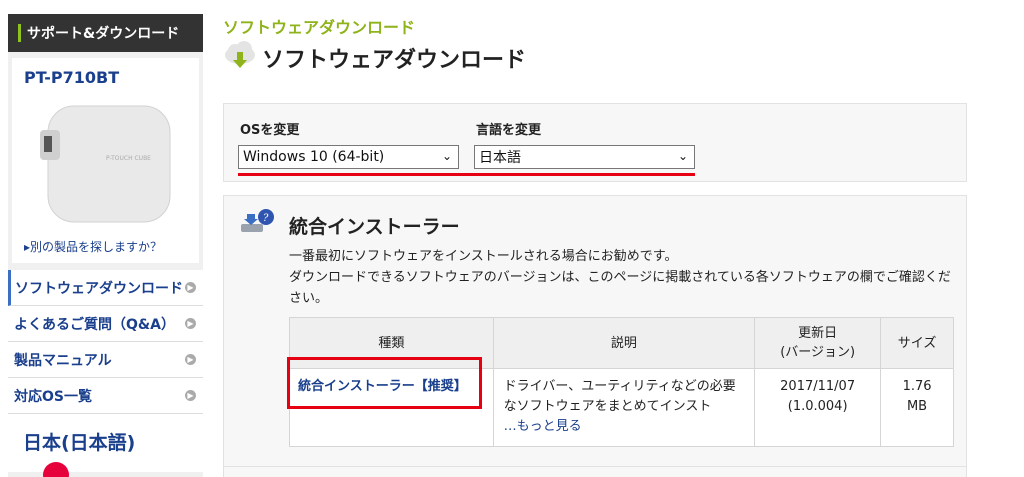 The height and width of the screenshot is (477, 1024). I want to click on sidebar-item-faq: よくあるご質問（Q&A） ▶, so click(105, 324).